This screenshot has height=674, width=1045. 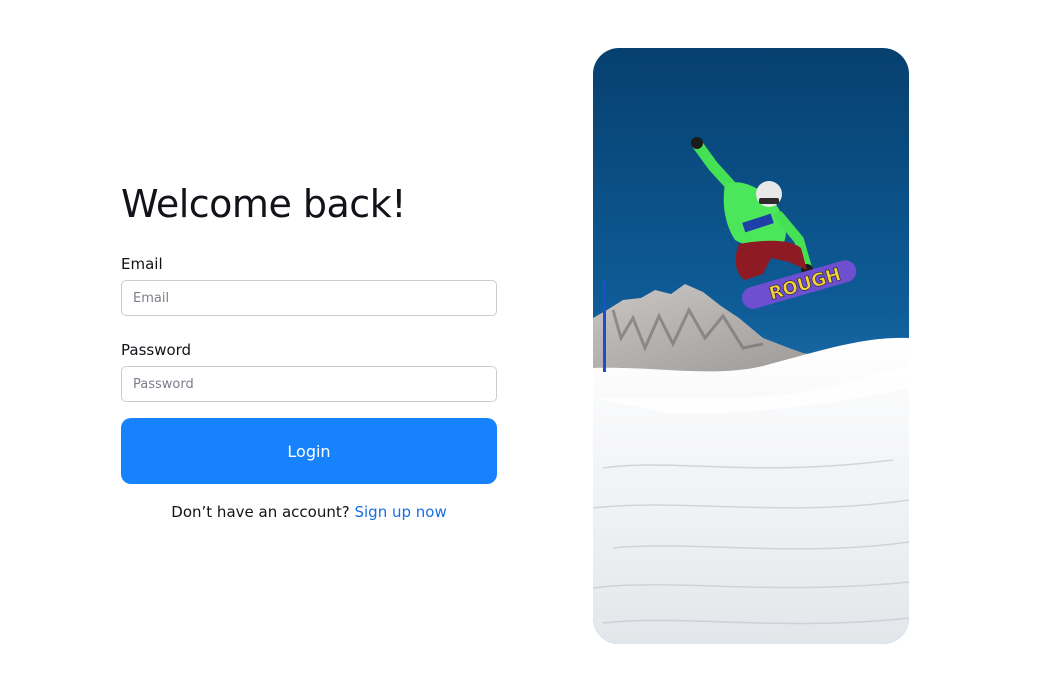 I want to click on ski-pole, so click(x=604, y=326).